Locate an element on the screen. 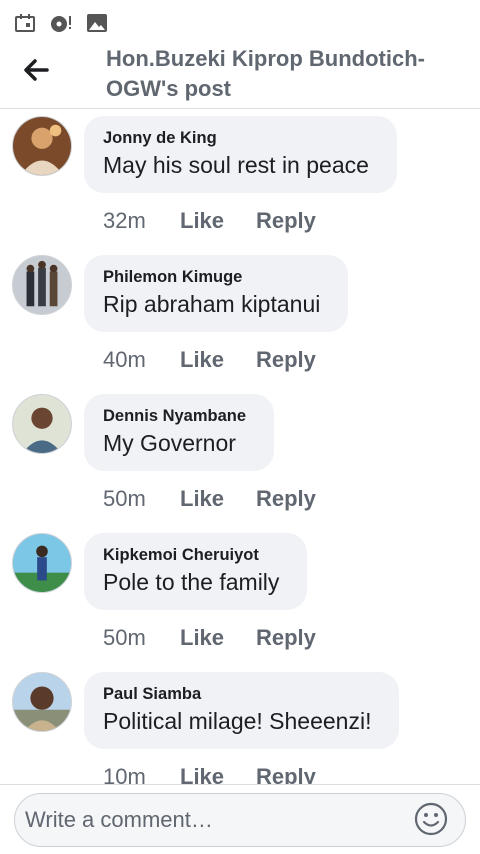 The width and height of the screenshot is (480, 854). comment-input is located at coordinates (240, 820).